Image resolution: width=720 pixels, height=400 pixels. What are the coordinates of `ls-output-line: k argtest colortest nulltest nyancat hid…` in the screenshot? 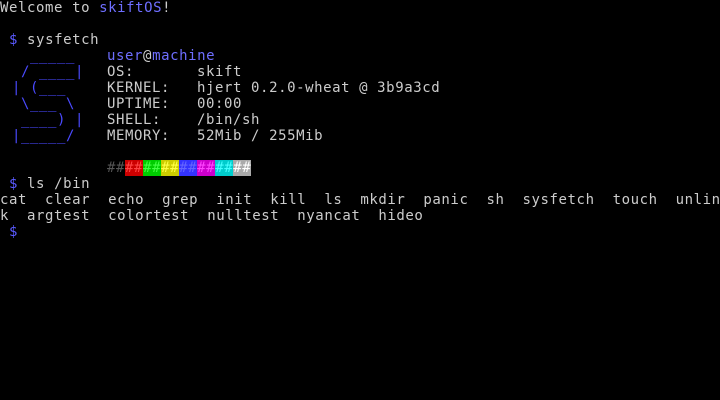 It's located at (212, 216).